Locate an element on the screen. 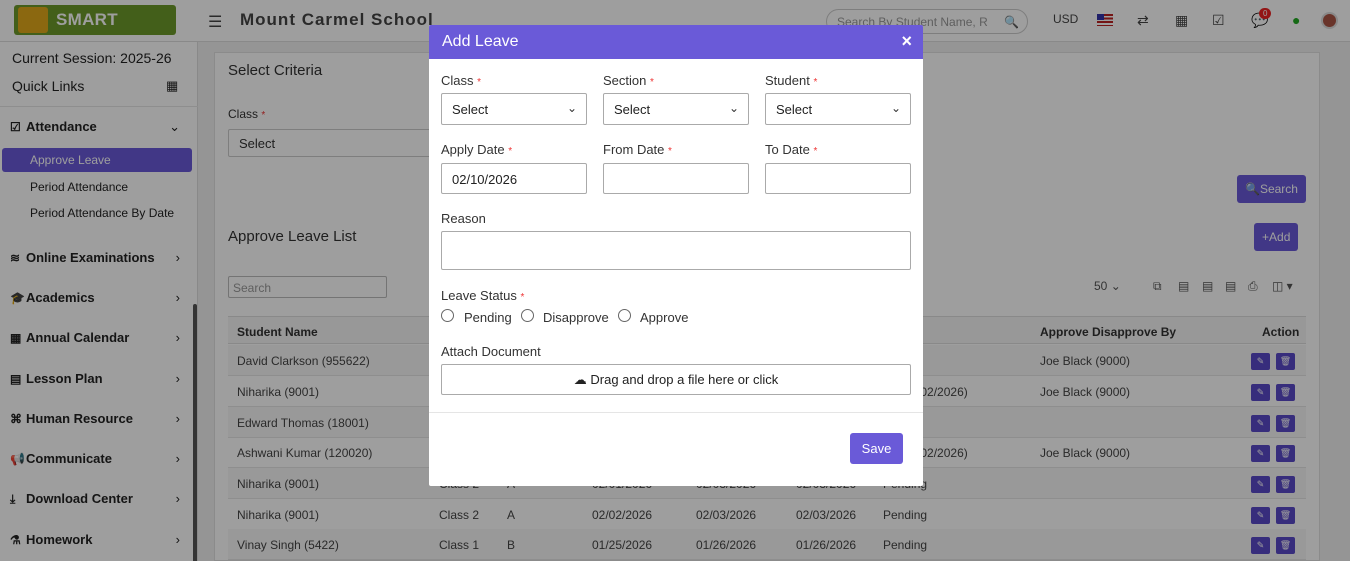 Image resolution: width=1350 pixels, height=561 pixels. save-button: Save is located at coordinates (876, 448).